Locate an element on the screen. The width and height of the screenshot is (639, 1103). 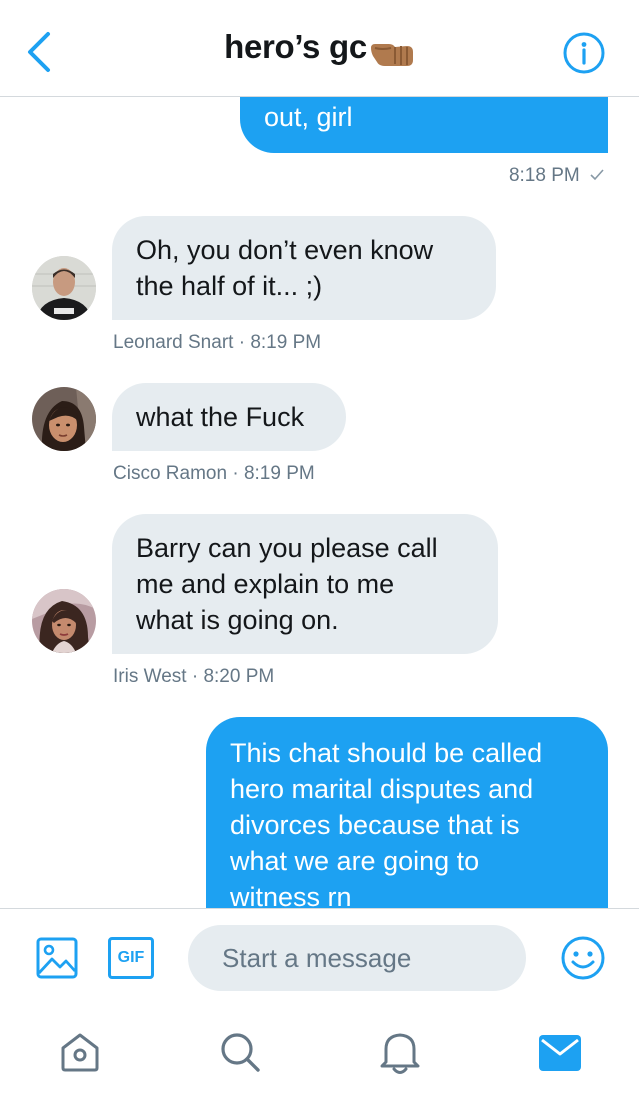
message-line: what we are going to is located at coordinates (355, 861).